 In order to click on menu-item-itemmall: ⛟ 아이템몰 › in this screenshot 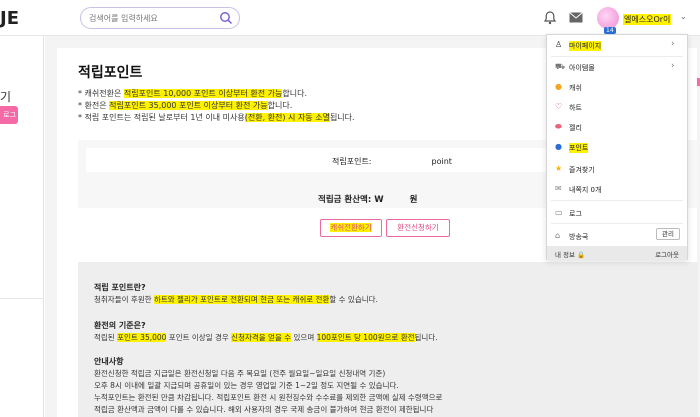, I will do `click(617, 67)`.